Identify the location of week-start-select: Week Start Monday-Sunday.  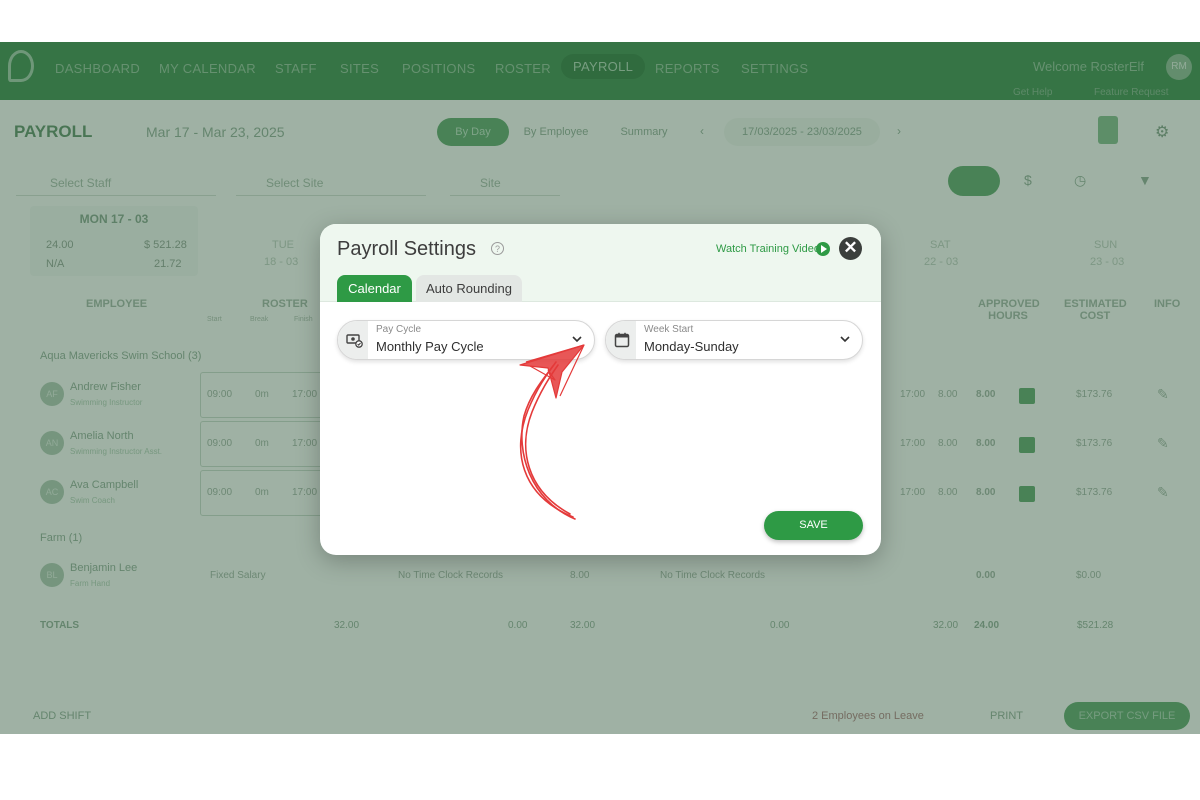
(734, 340).